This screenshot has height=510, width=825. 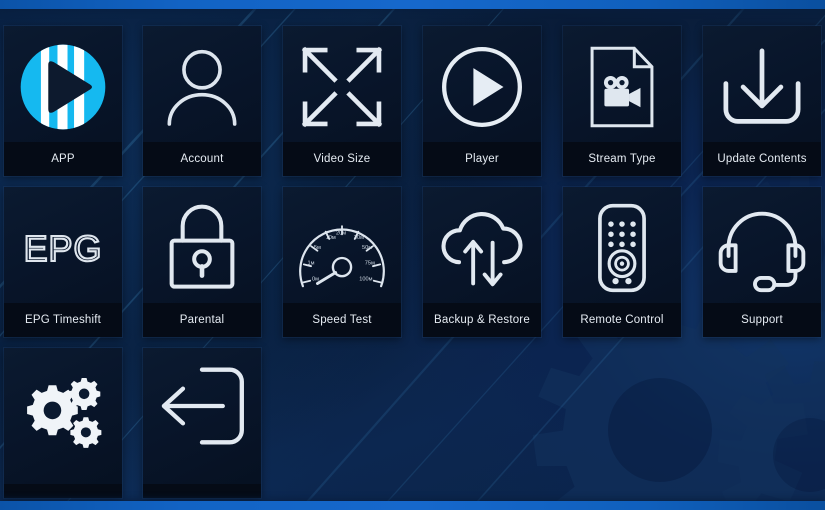 I want to click on epg-text-icon: EPG, so click(x=63, y=248).